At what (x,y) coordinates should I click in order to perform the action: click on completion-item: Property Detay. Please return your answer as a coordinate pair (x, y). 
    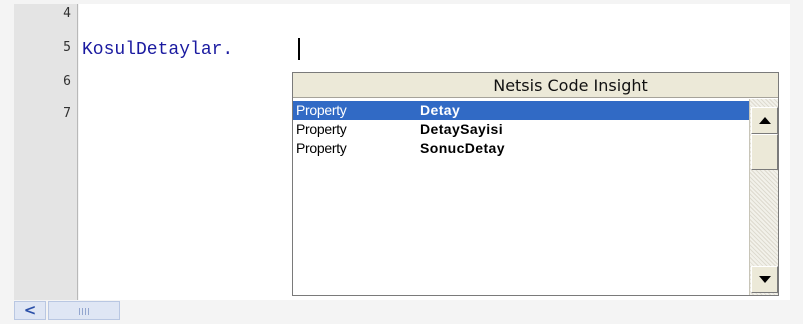
    Looking at the image, I should click on (521, 110).